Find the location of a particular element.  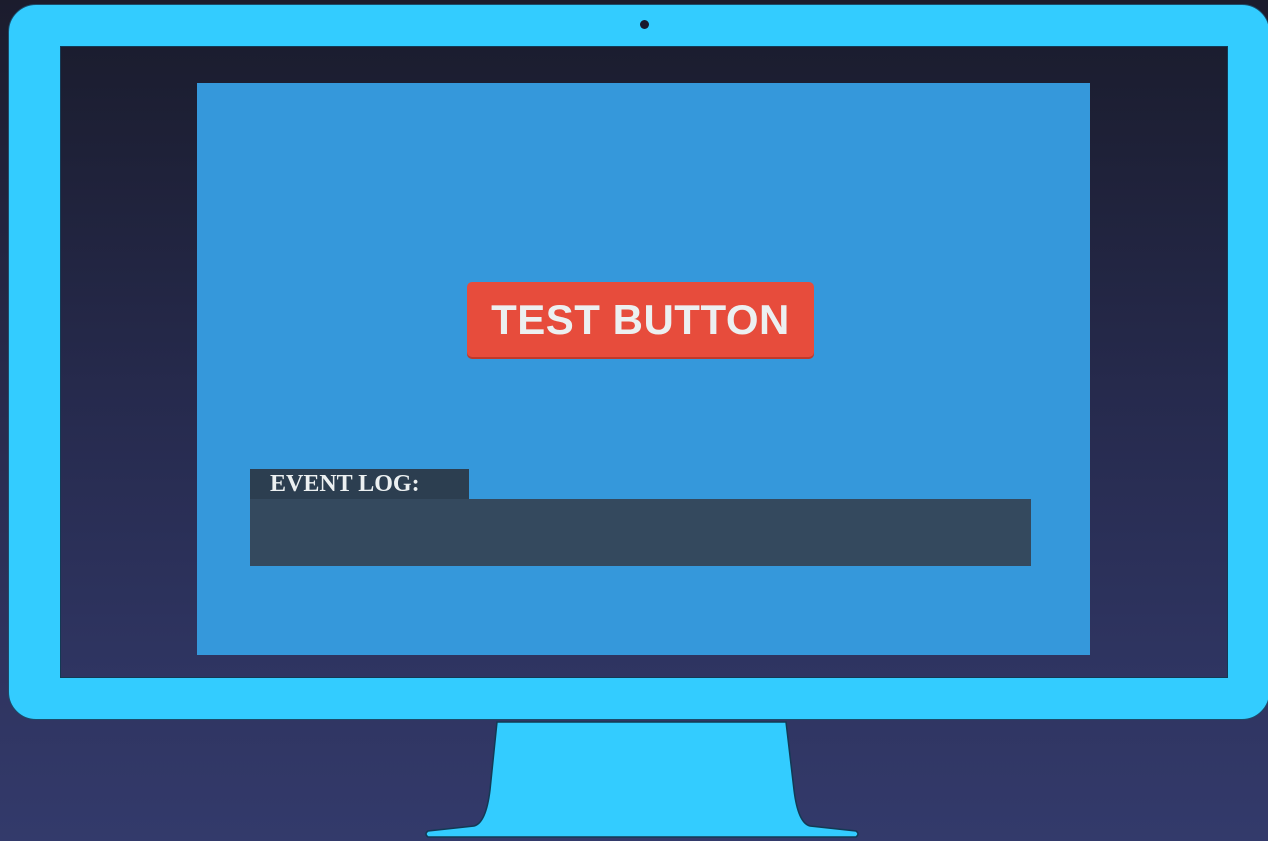

monitor-stand is located at coordinates (642, 779).